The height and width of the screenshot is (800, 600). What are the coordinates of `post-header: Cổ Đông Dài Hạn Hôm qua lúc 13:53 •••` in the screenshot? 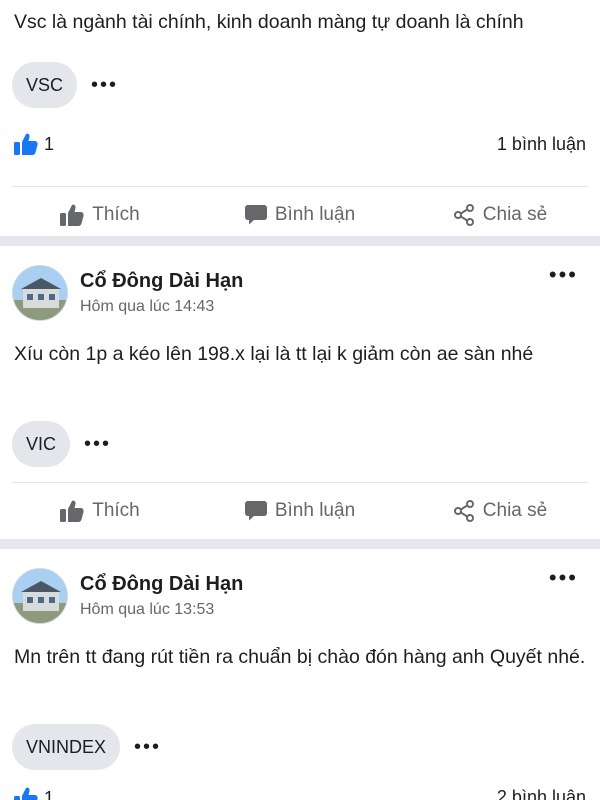 It's located at (300, 589).